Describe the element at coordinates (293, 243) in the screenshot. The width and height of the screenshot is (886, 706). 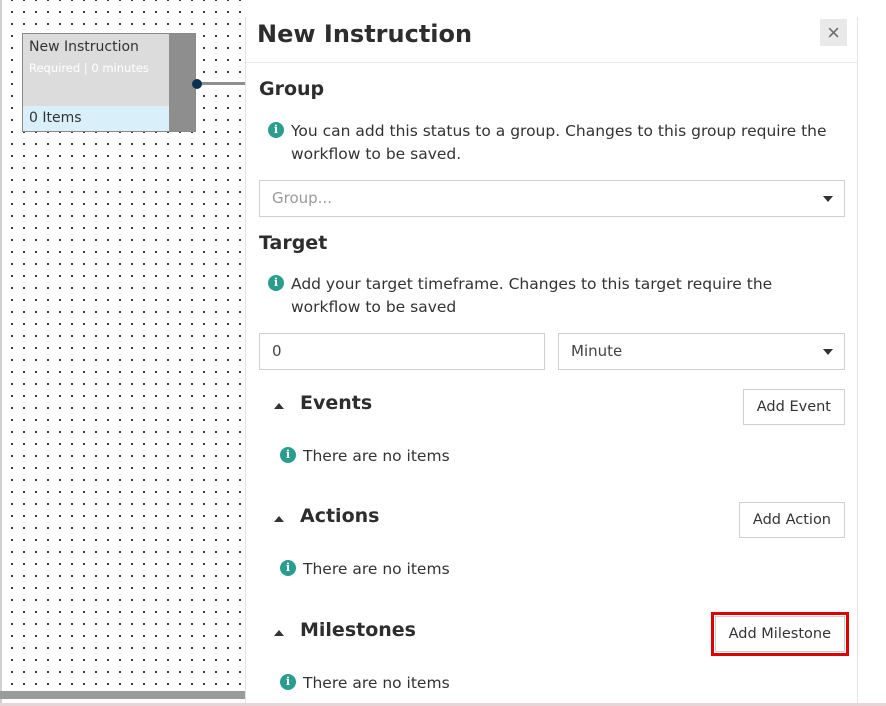
I see `target-heading: Target` at that location.